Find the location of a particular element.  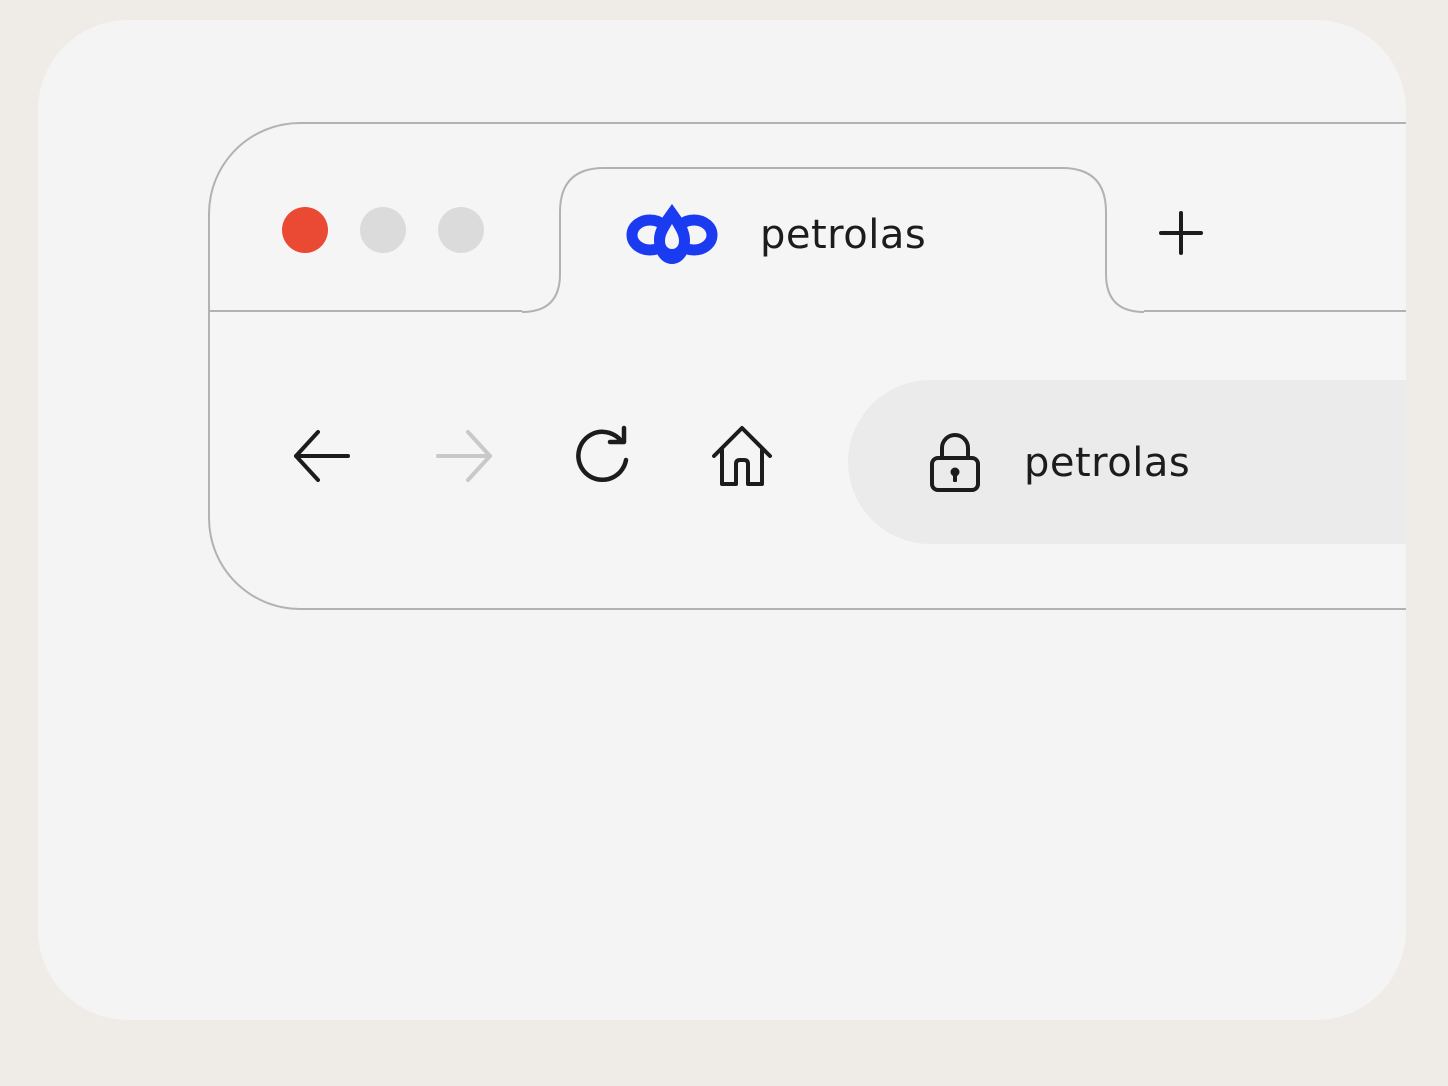

arrow-left-icon is located at coordinates (322, 456).